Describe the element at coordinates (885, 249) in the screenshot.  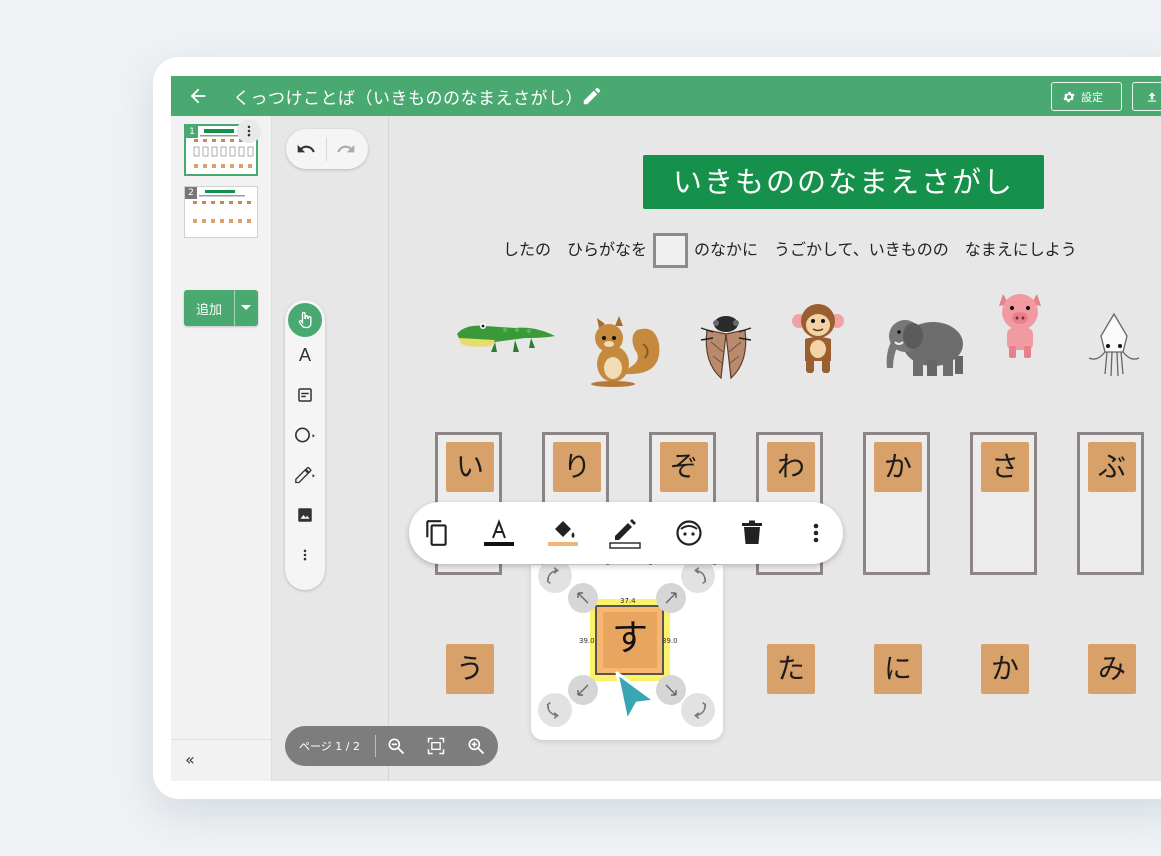
I see `instruction-after: のなかに うごかして、いきものの なまえにしよう` at that location.